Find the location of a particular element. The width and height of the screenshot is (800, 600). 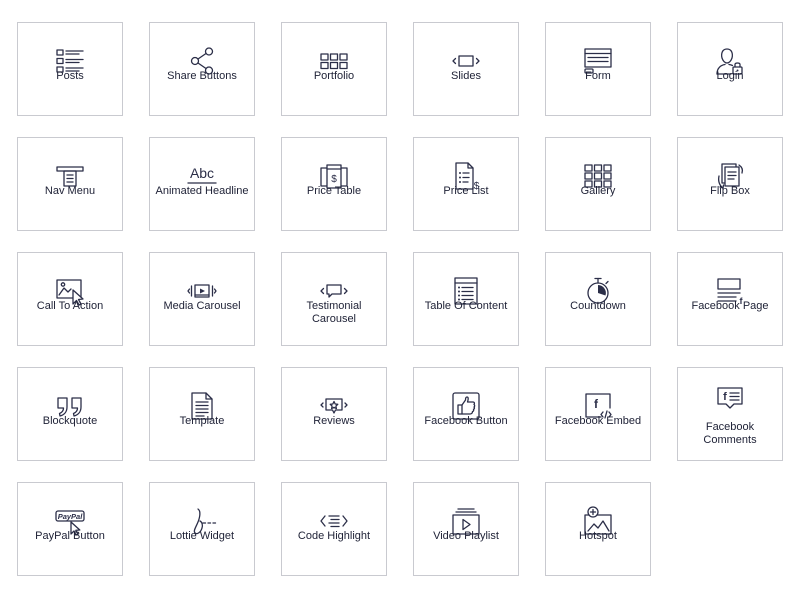

widget-hotspot: Hotspot is located at coordinates (598, 529).